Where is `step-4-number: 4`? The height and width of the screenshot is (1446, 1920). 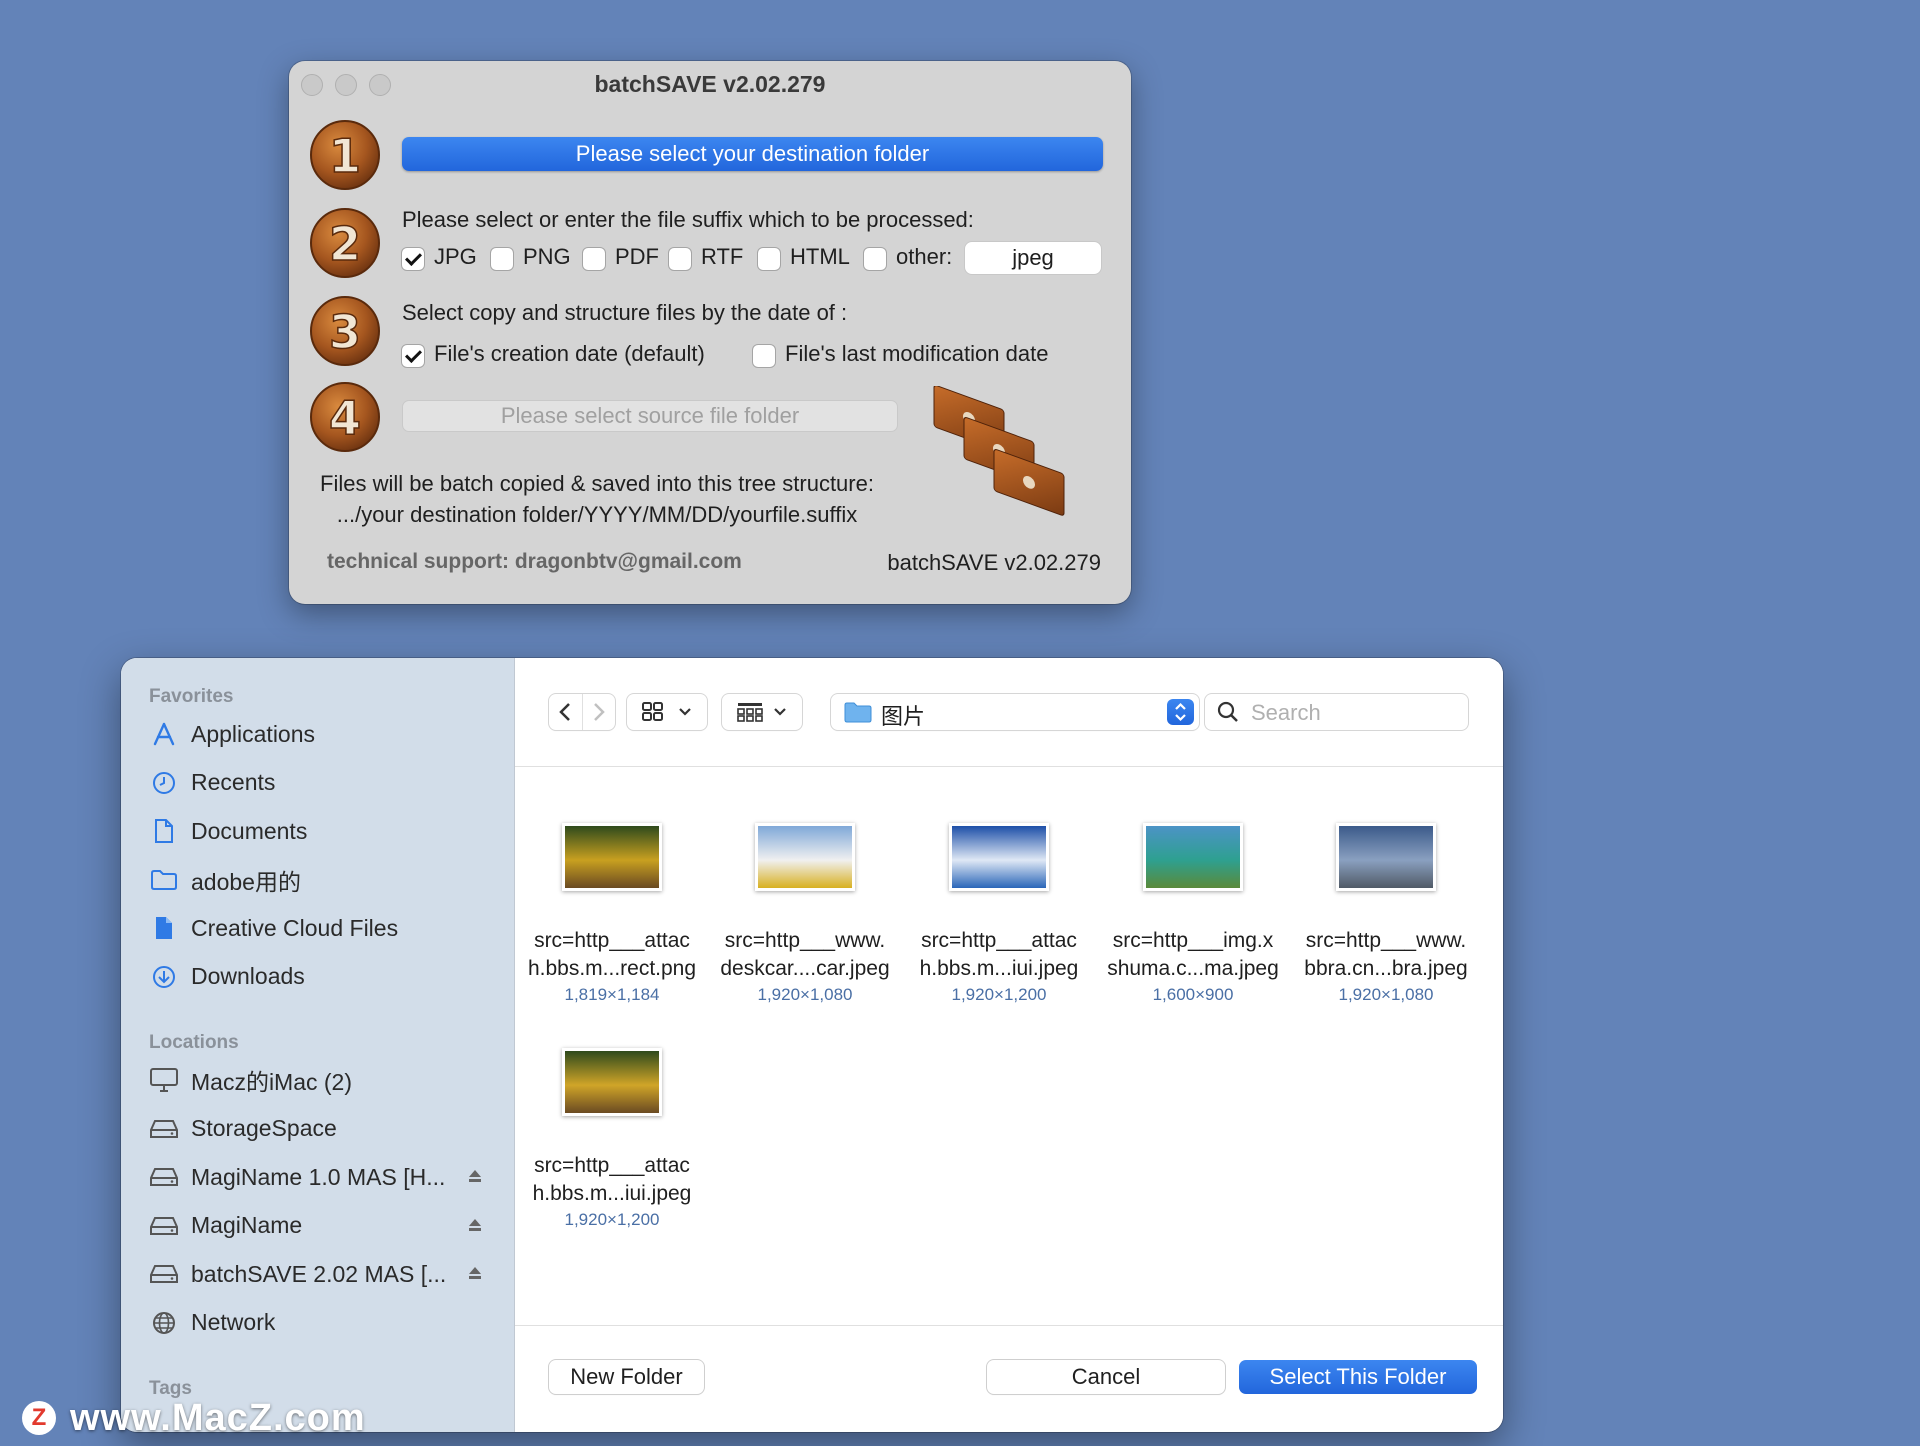 step-4-number: 4 is located at coordinates (345, 418).